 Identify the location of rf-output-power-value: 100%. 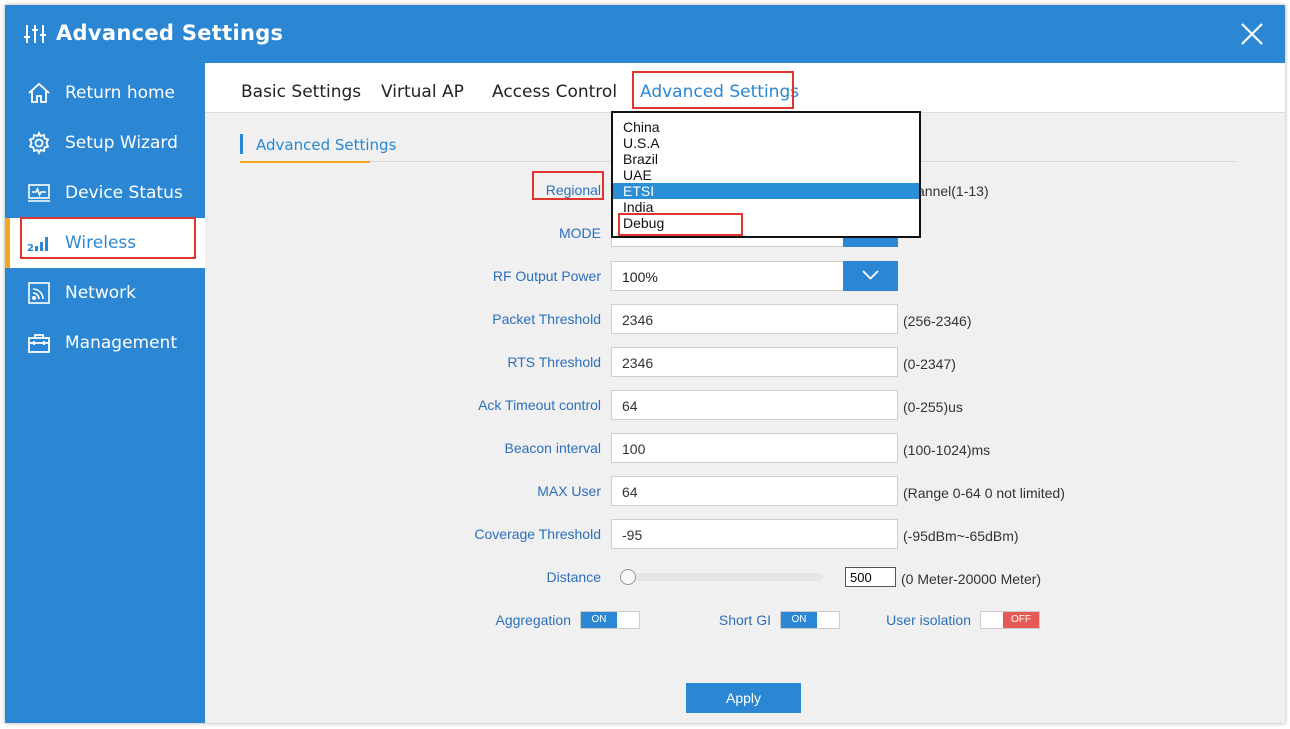
(640, 277).